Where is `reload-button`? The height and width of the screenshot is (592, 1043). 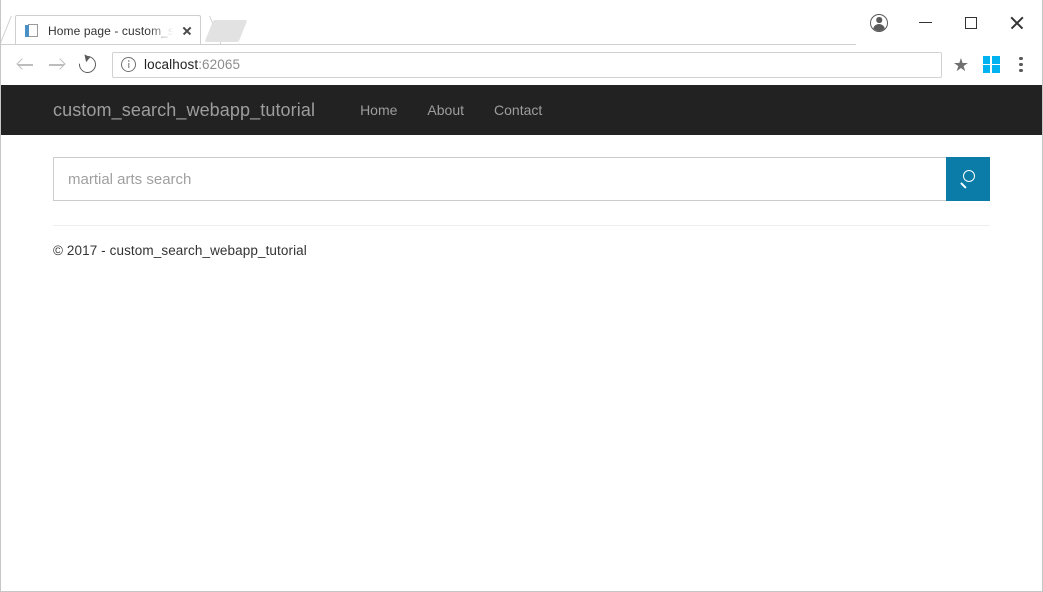
reload-button is located at coordinates (87, 65).